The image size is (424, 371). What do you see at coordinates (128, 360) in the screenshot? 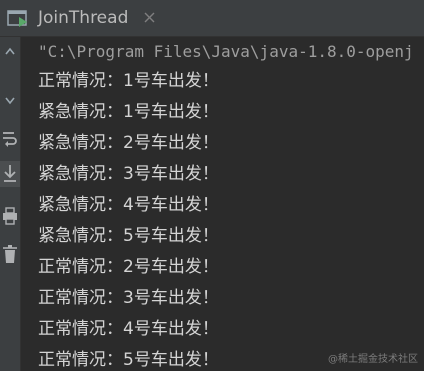
I see `output-line: 正常情况：5号车出发！` at bounding box center [128, 360].